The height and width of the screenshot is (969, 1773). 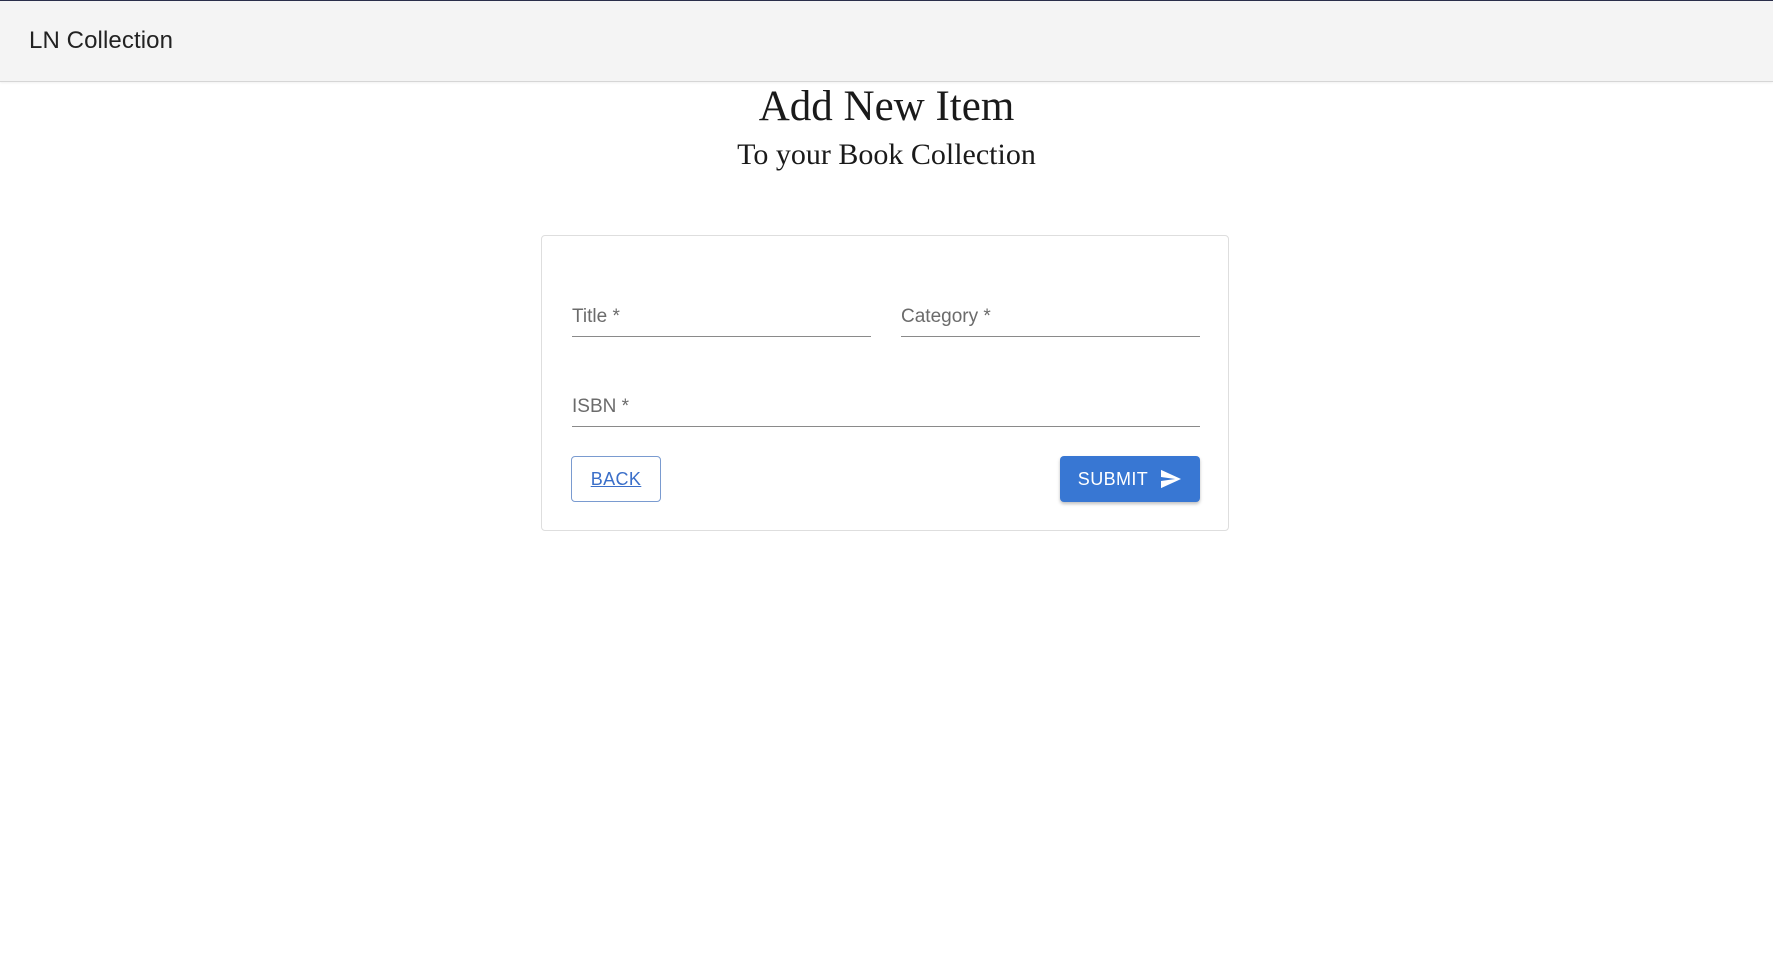 What do you see at coordinates (1050, 317) in the screenshot?
I see `category-field: Category *` at bounding box center [1050, 317].